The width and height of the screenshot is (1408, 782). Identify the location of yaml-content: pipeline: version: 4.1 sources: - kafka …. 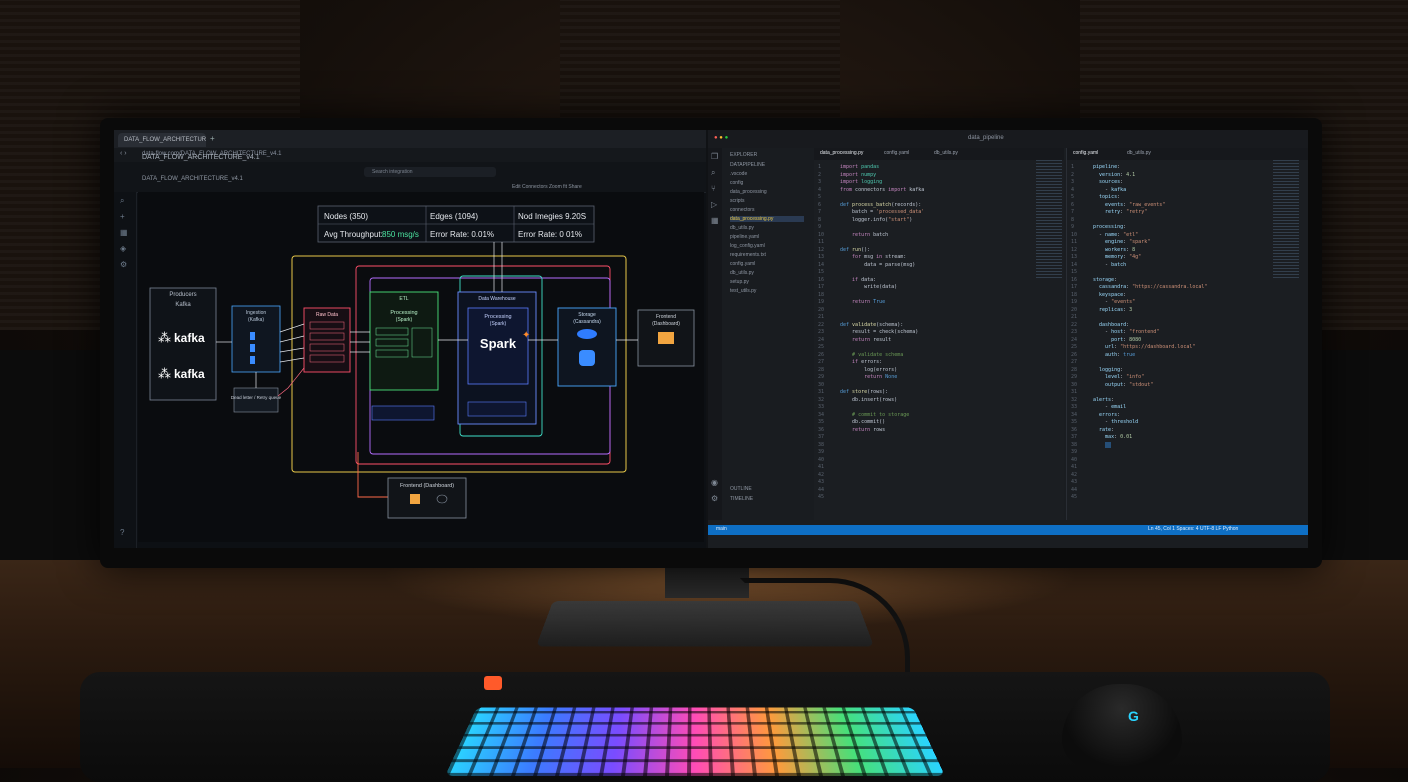
(1150, 306).